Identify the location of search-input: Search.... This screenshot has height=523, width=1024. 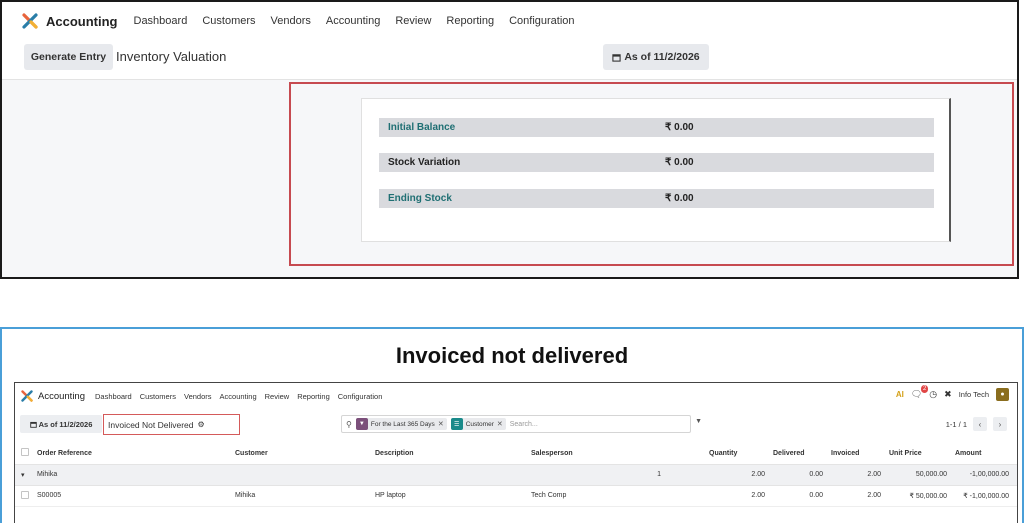
(524, 424).